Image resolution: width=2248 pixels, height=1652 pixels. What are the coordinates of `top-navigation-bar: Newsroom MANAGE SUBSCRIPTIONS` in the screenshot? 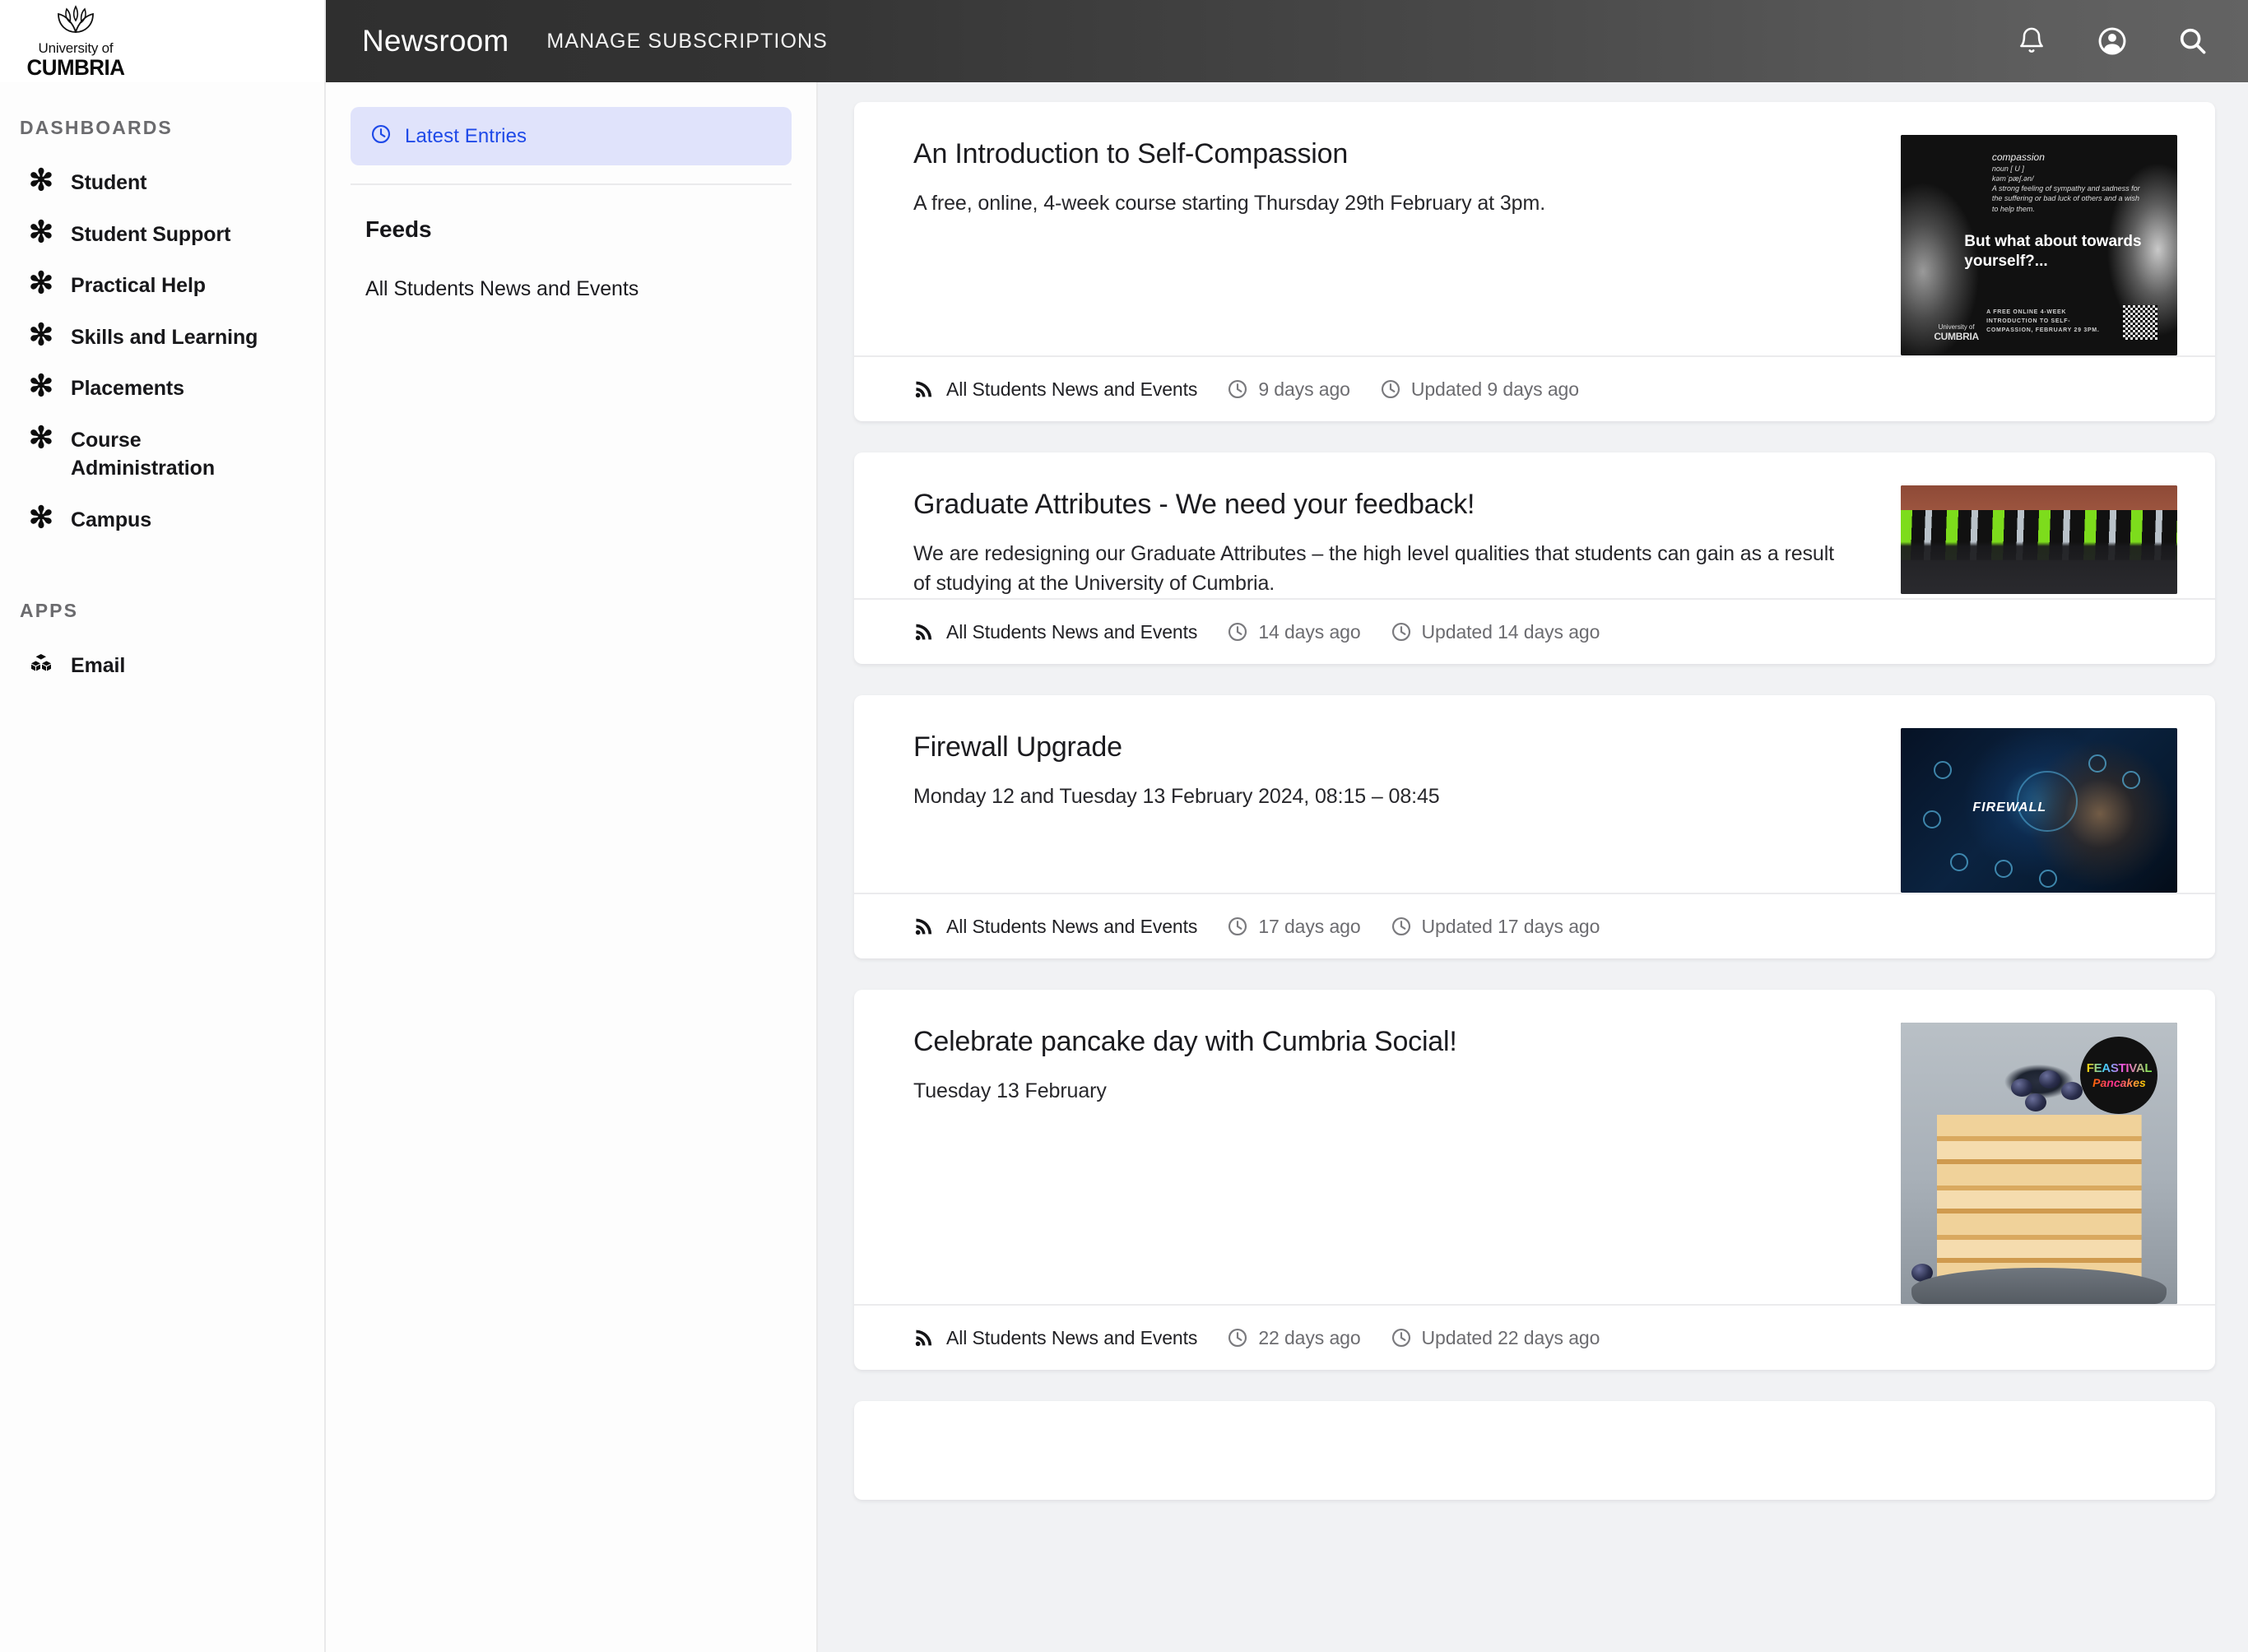 It's located at (1287, 41).